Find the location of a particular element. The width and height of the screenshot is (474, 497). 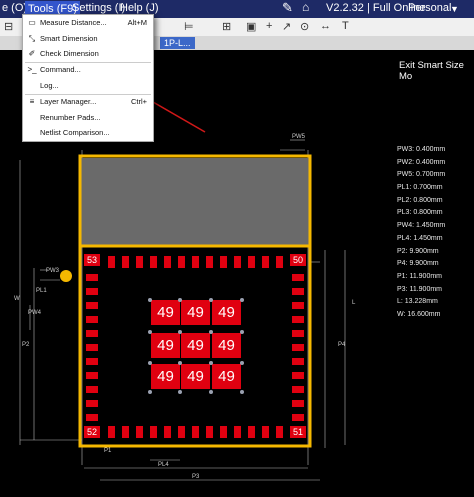

grid-icon: ⊞ is located at coordinates (226, 26).